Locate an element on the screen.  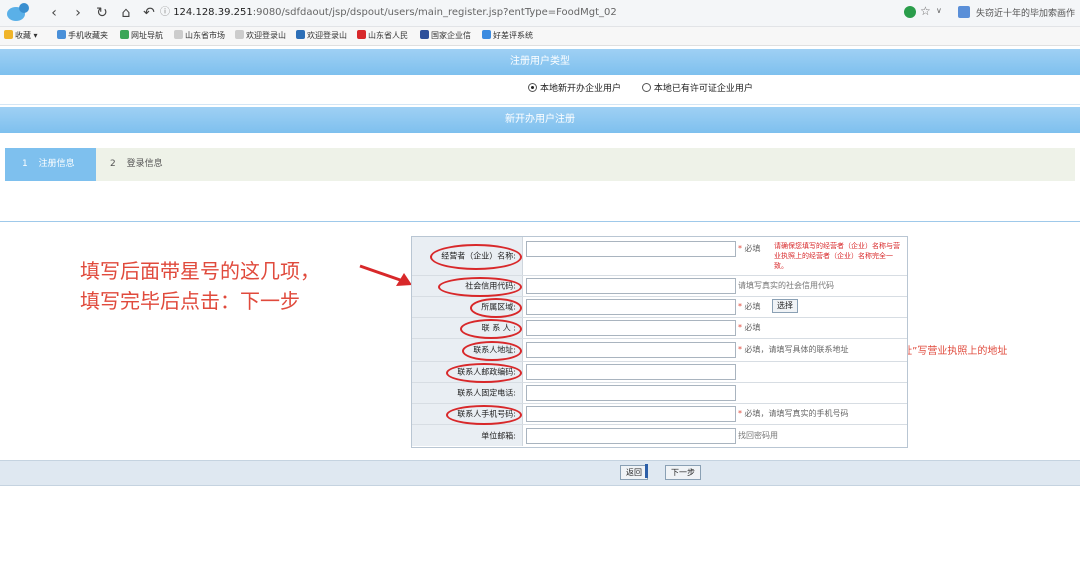
form-row-contact: 联 系 人 : * 必填 is located at coordinates (659, 328).